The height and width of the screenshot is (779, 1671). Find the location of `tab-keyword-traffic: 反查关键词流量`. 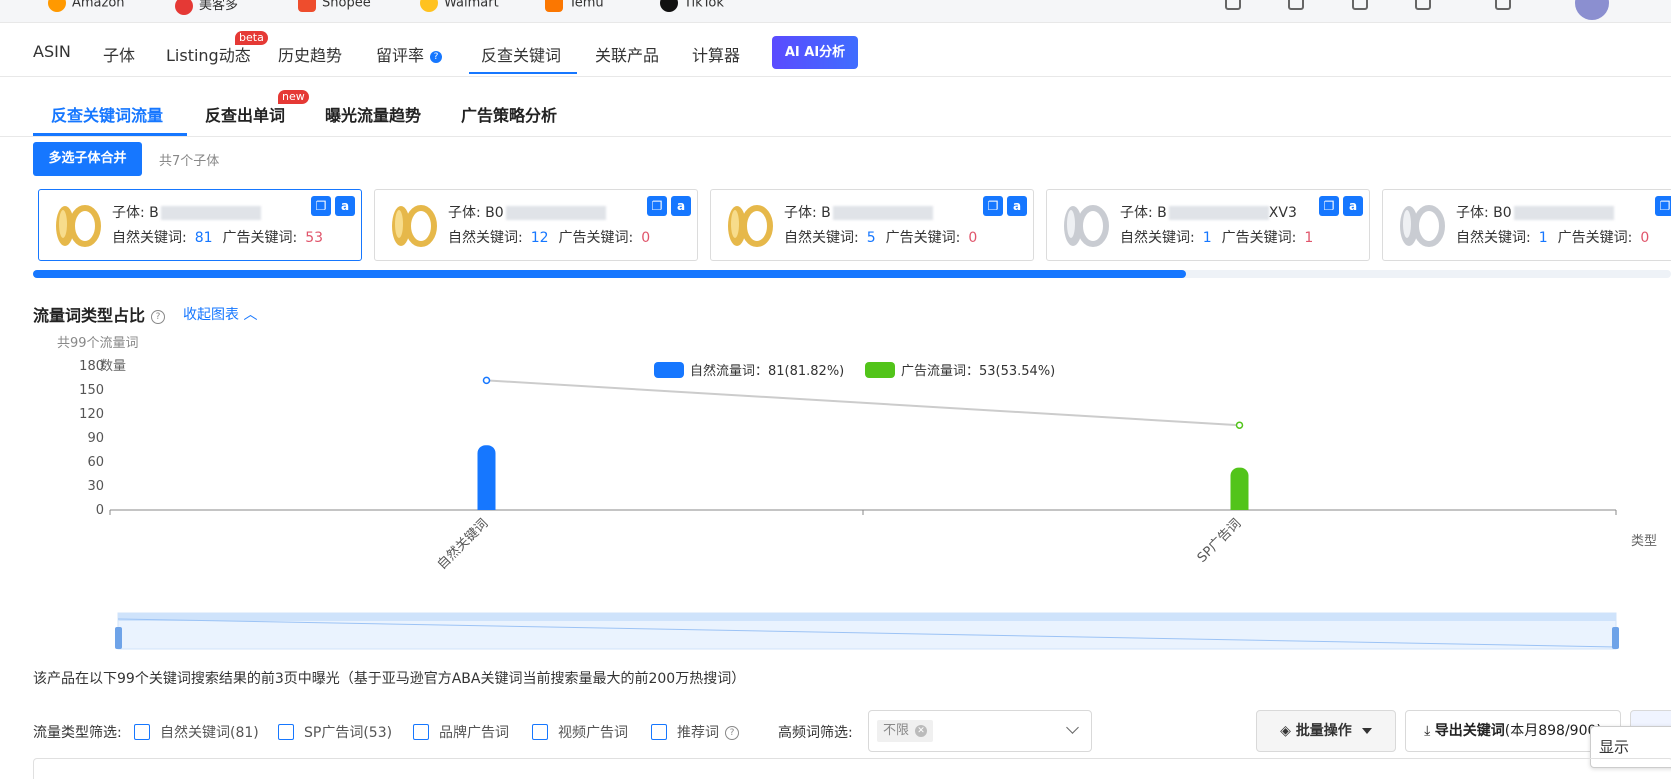

tab-keyword-traffic: 反查关键词流量 is located at coordinates (107, 114).